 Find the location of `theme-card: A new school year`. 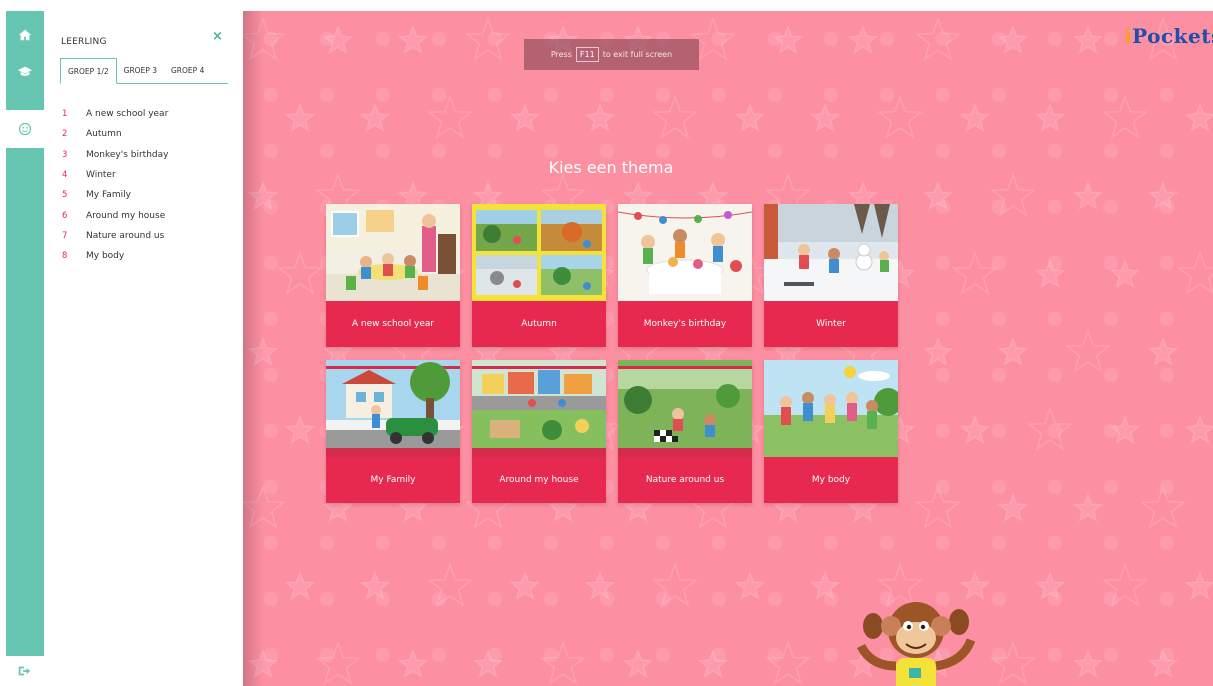

theme-card: A new school year is located at coordinates (393, 275).